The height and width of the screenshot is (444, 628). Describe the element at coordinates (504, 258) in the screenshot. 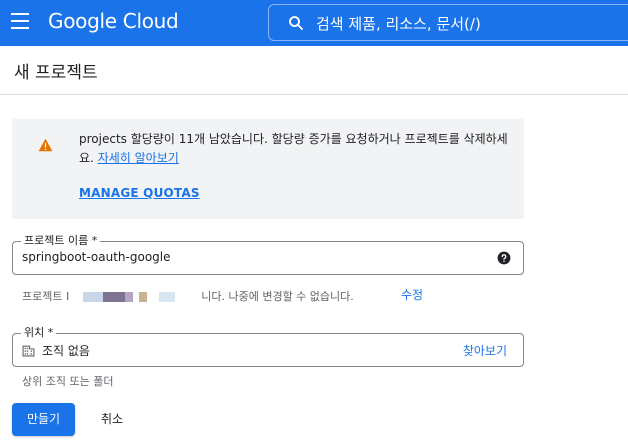

I see `help-icon` at that location.